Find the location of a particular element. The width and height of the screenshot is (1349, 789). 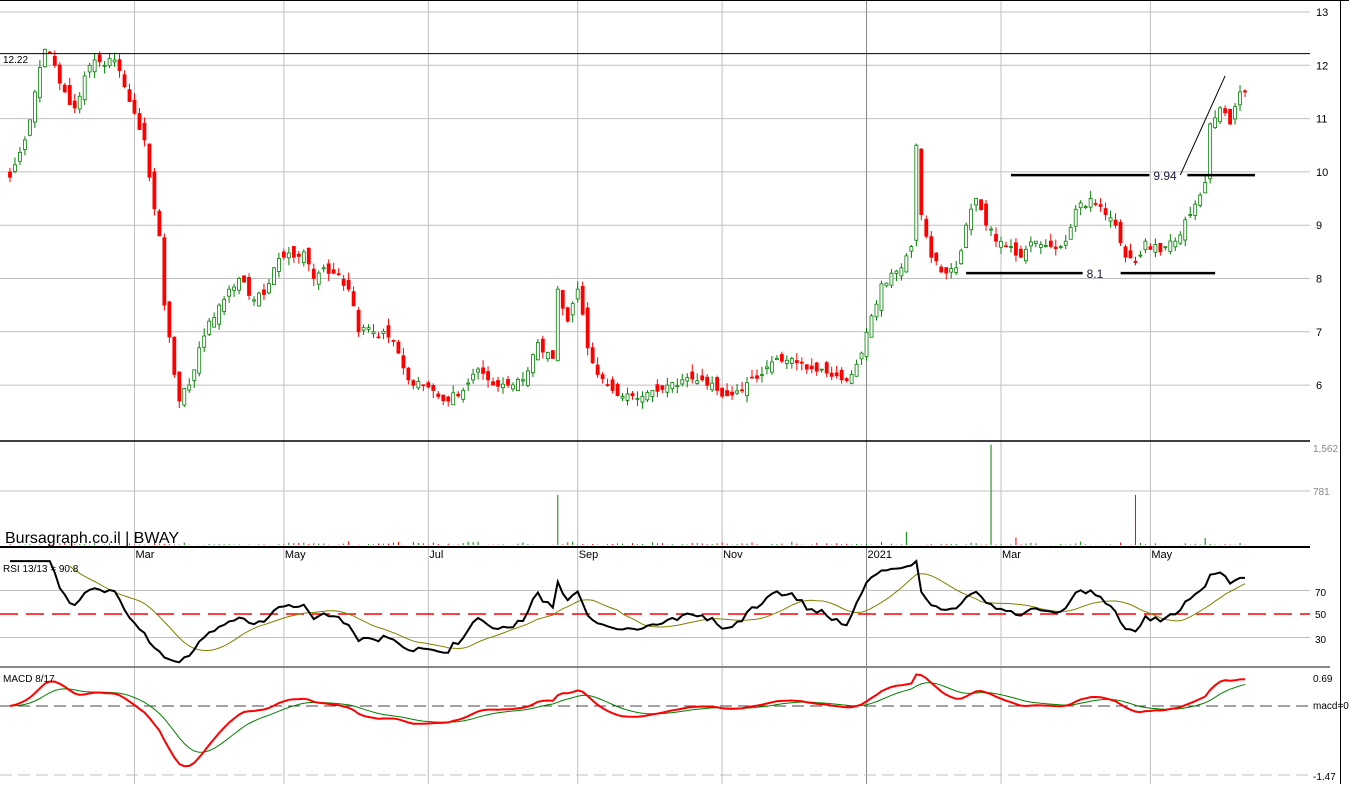

level-12-22-label: 12.22 is located at coordinates (15, 60).